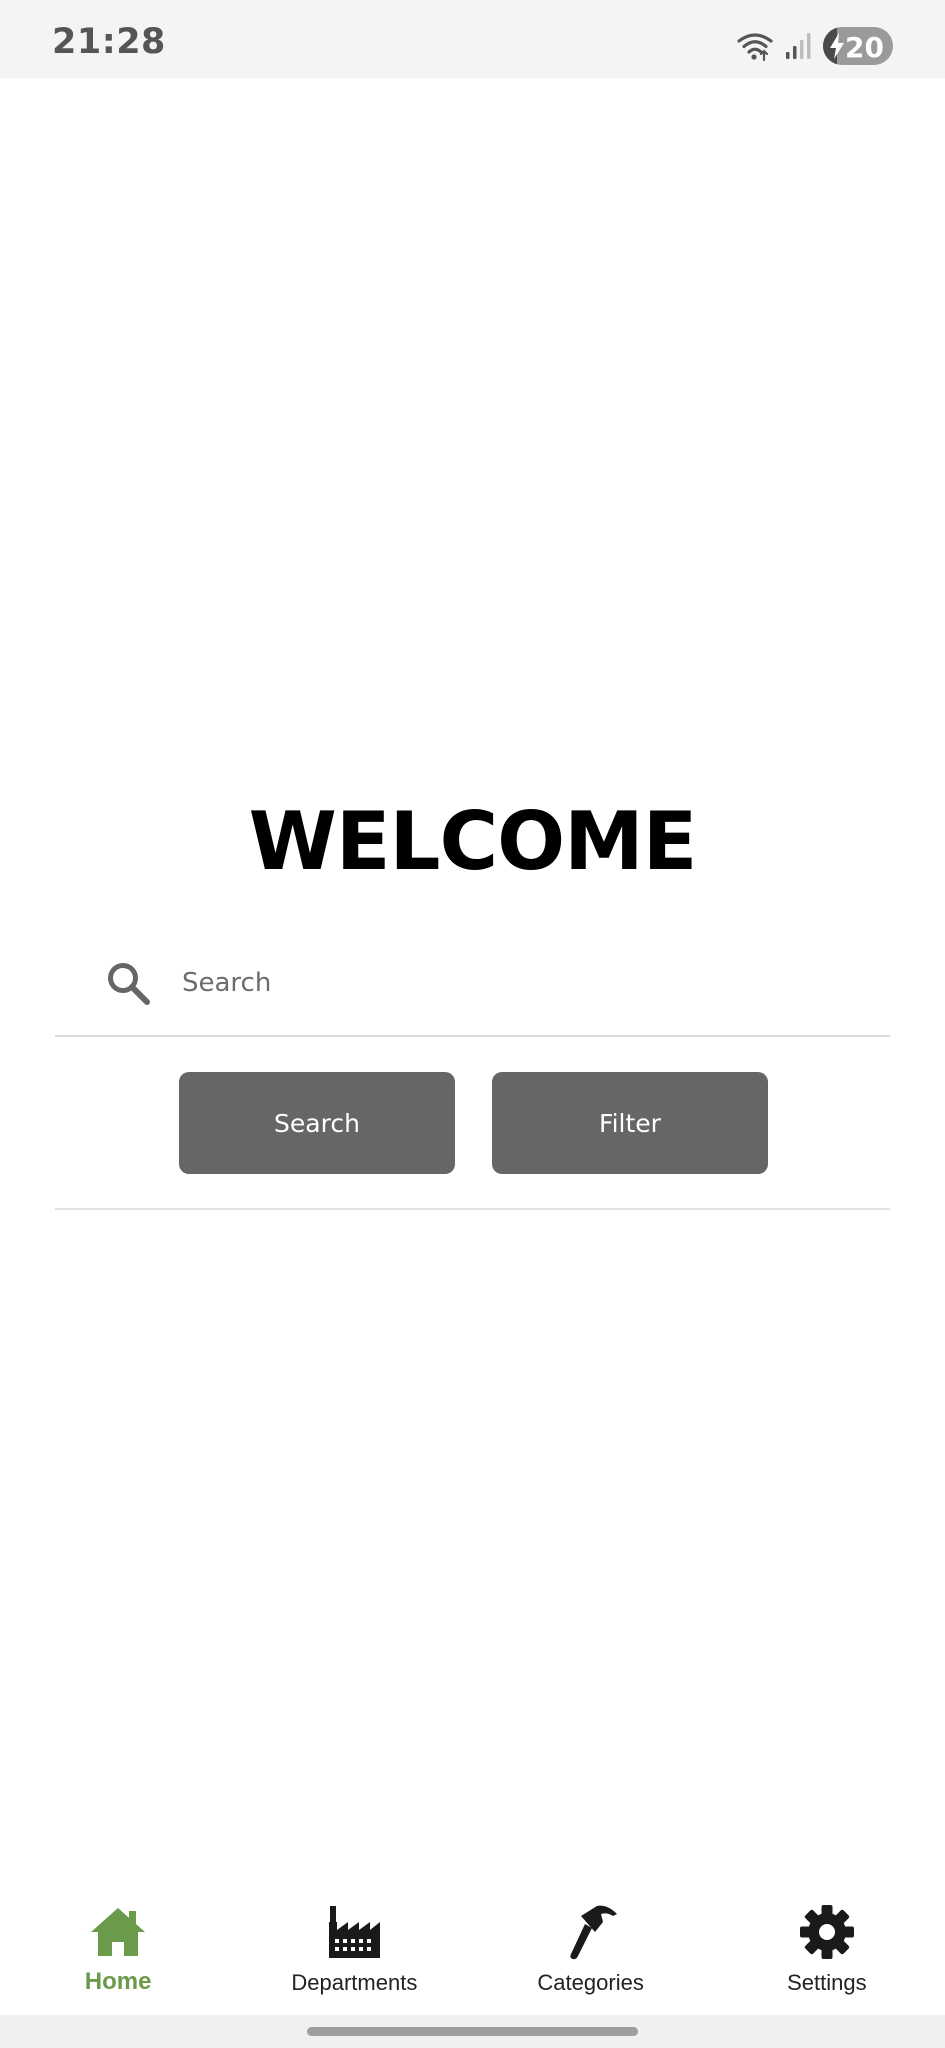 The width and height of the screenshot is (945, 2048). Describe the element at coordinates (118, 1932) in the screenshot. I see `home-icon` at that location.